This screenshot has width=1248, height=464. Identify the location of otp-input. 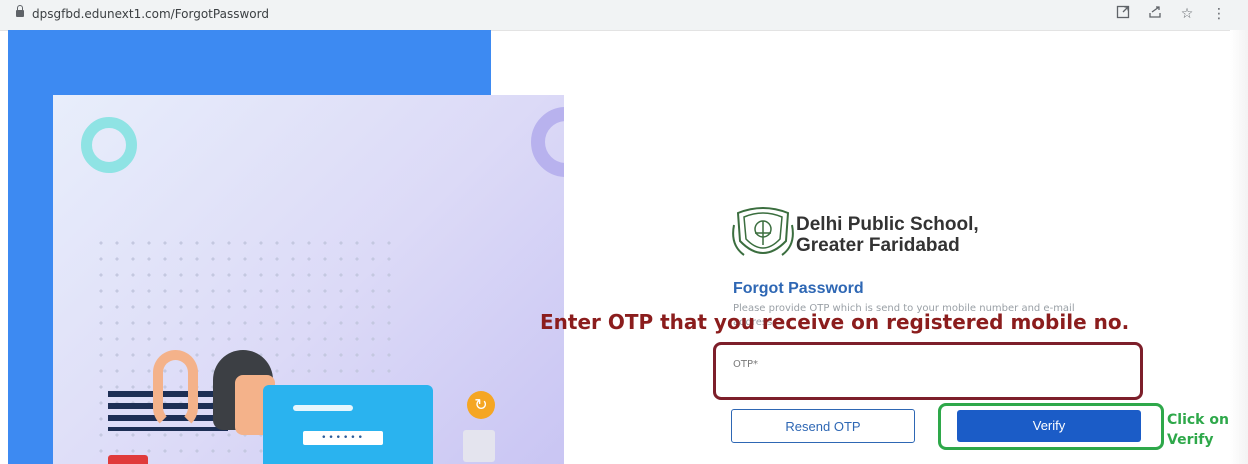
(929, 371).